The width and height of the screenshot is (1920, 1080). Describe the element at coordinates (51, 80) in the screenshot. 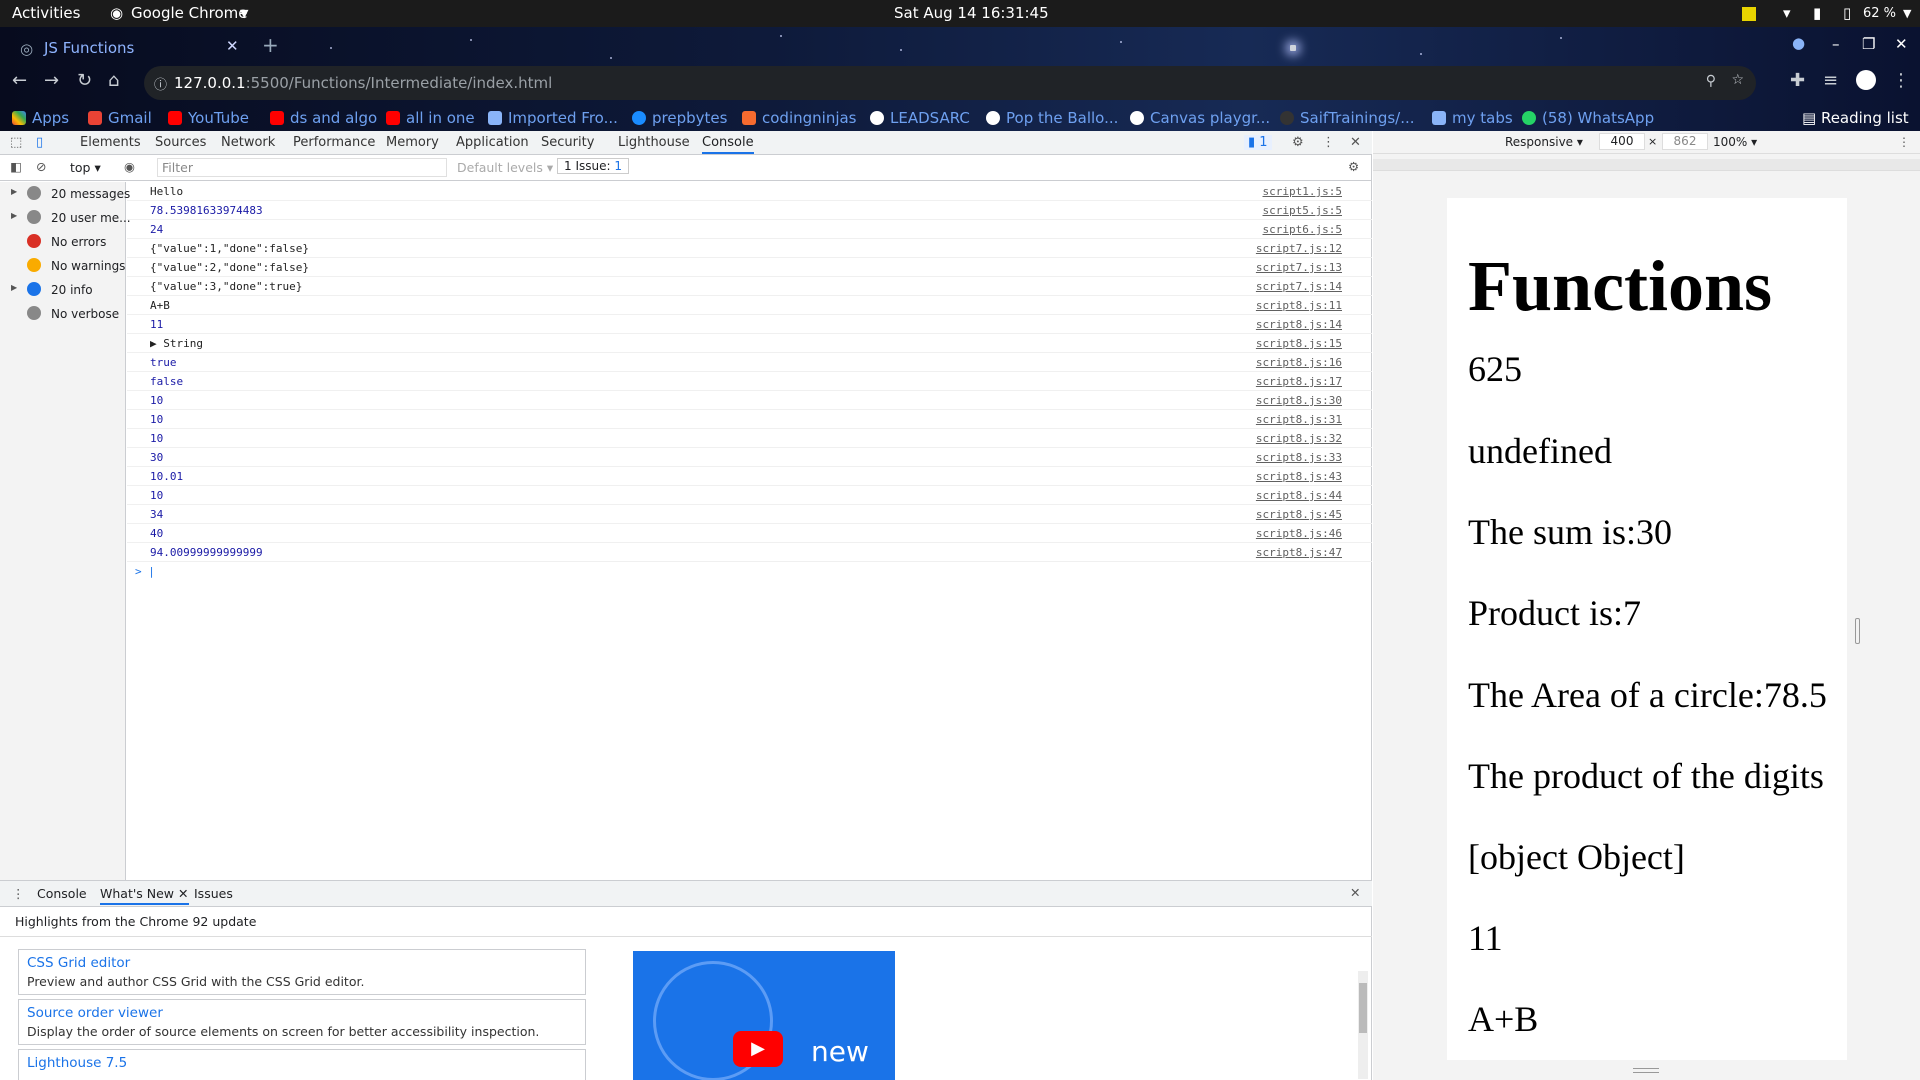

I see `forward-icon: →` at that location.